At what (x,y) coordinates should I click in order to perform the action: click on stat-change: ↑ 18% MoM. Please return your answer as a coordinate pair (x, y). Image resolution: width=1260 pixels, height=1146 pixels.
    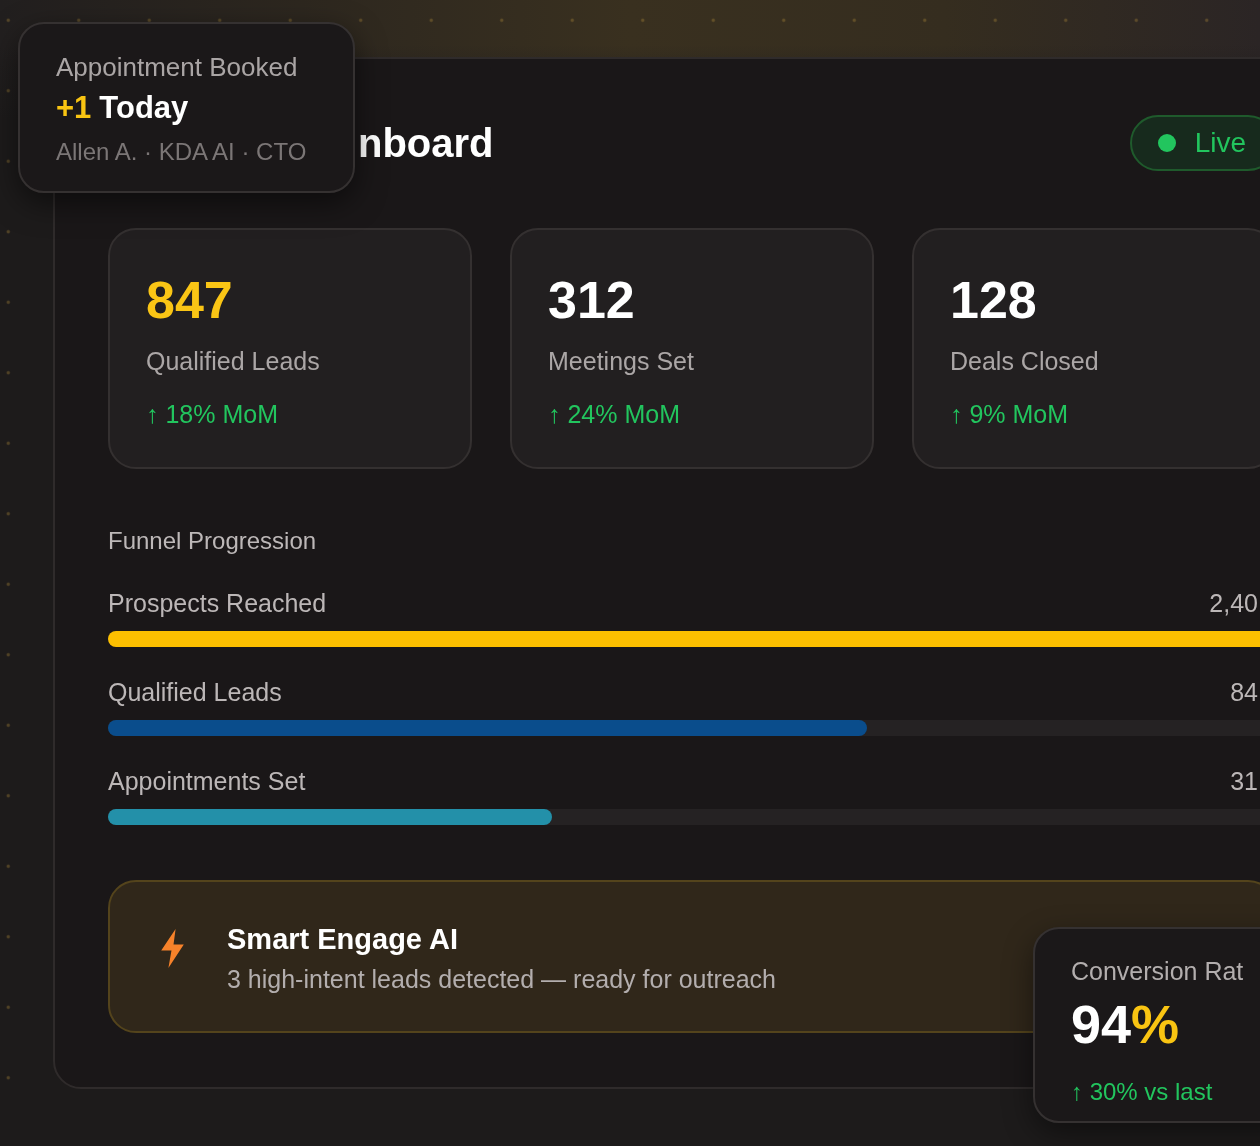
    Looking at the image, I should click on (212, 414).